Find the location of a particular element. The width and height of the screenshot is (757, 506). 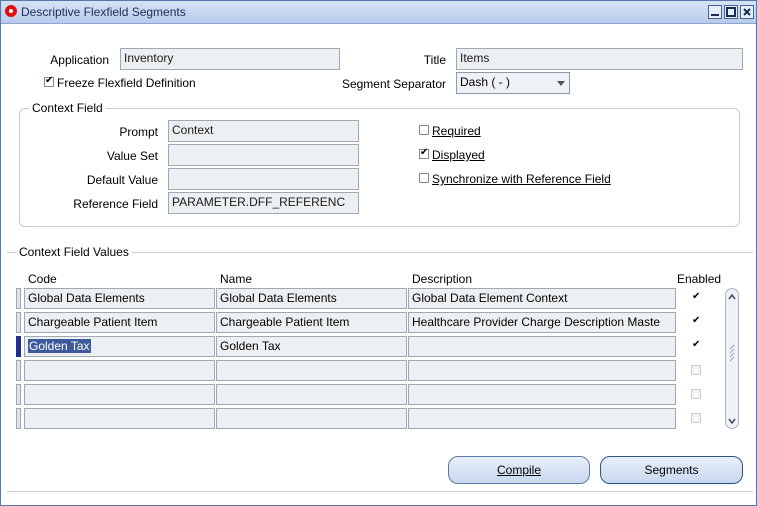

application-field: Inventory is located at coordinates (230, 59).